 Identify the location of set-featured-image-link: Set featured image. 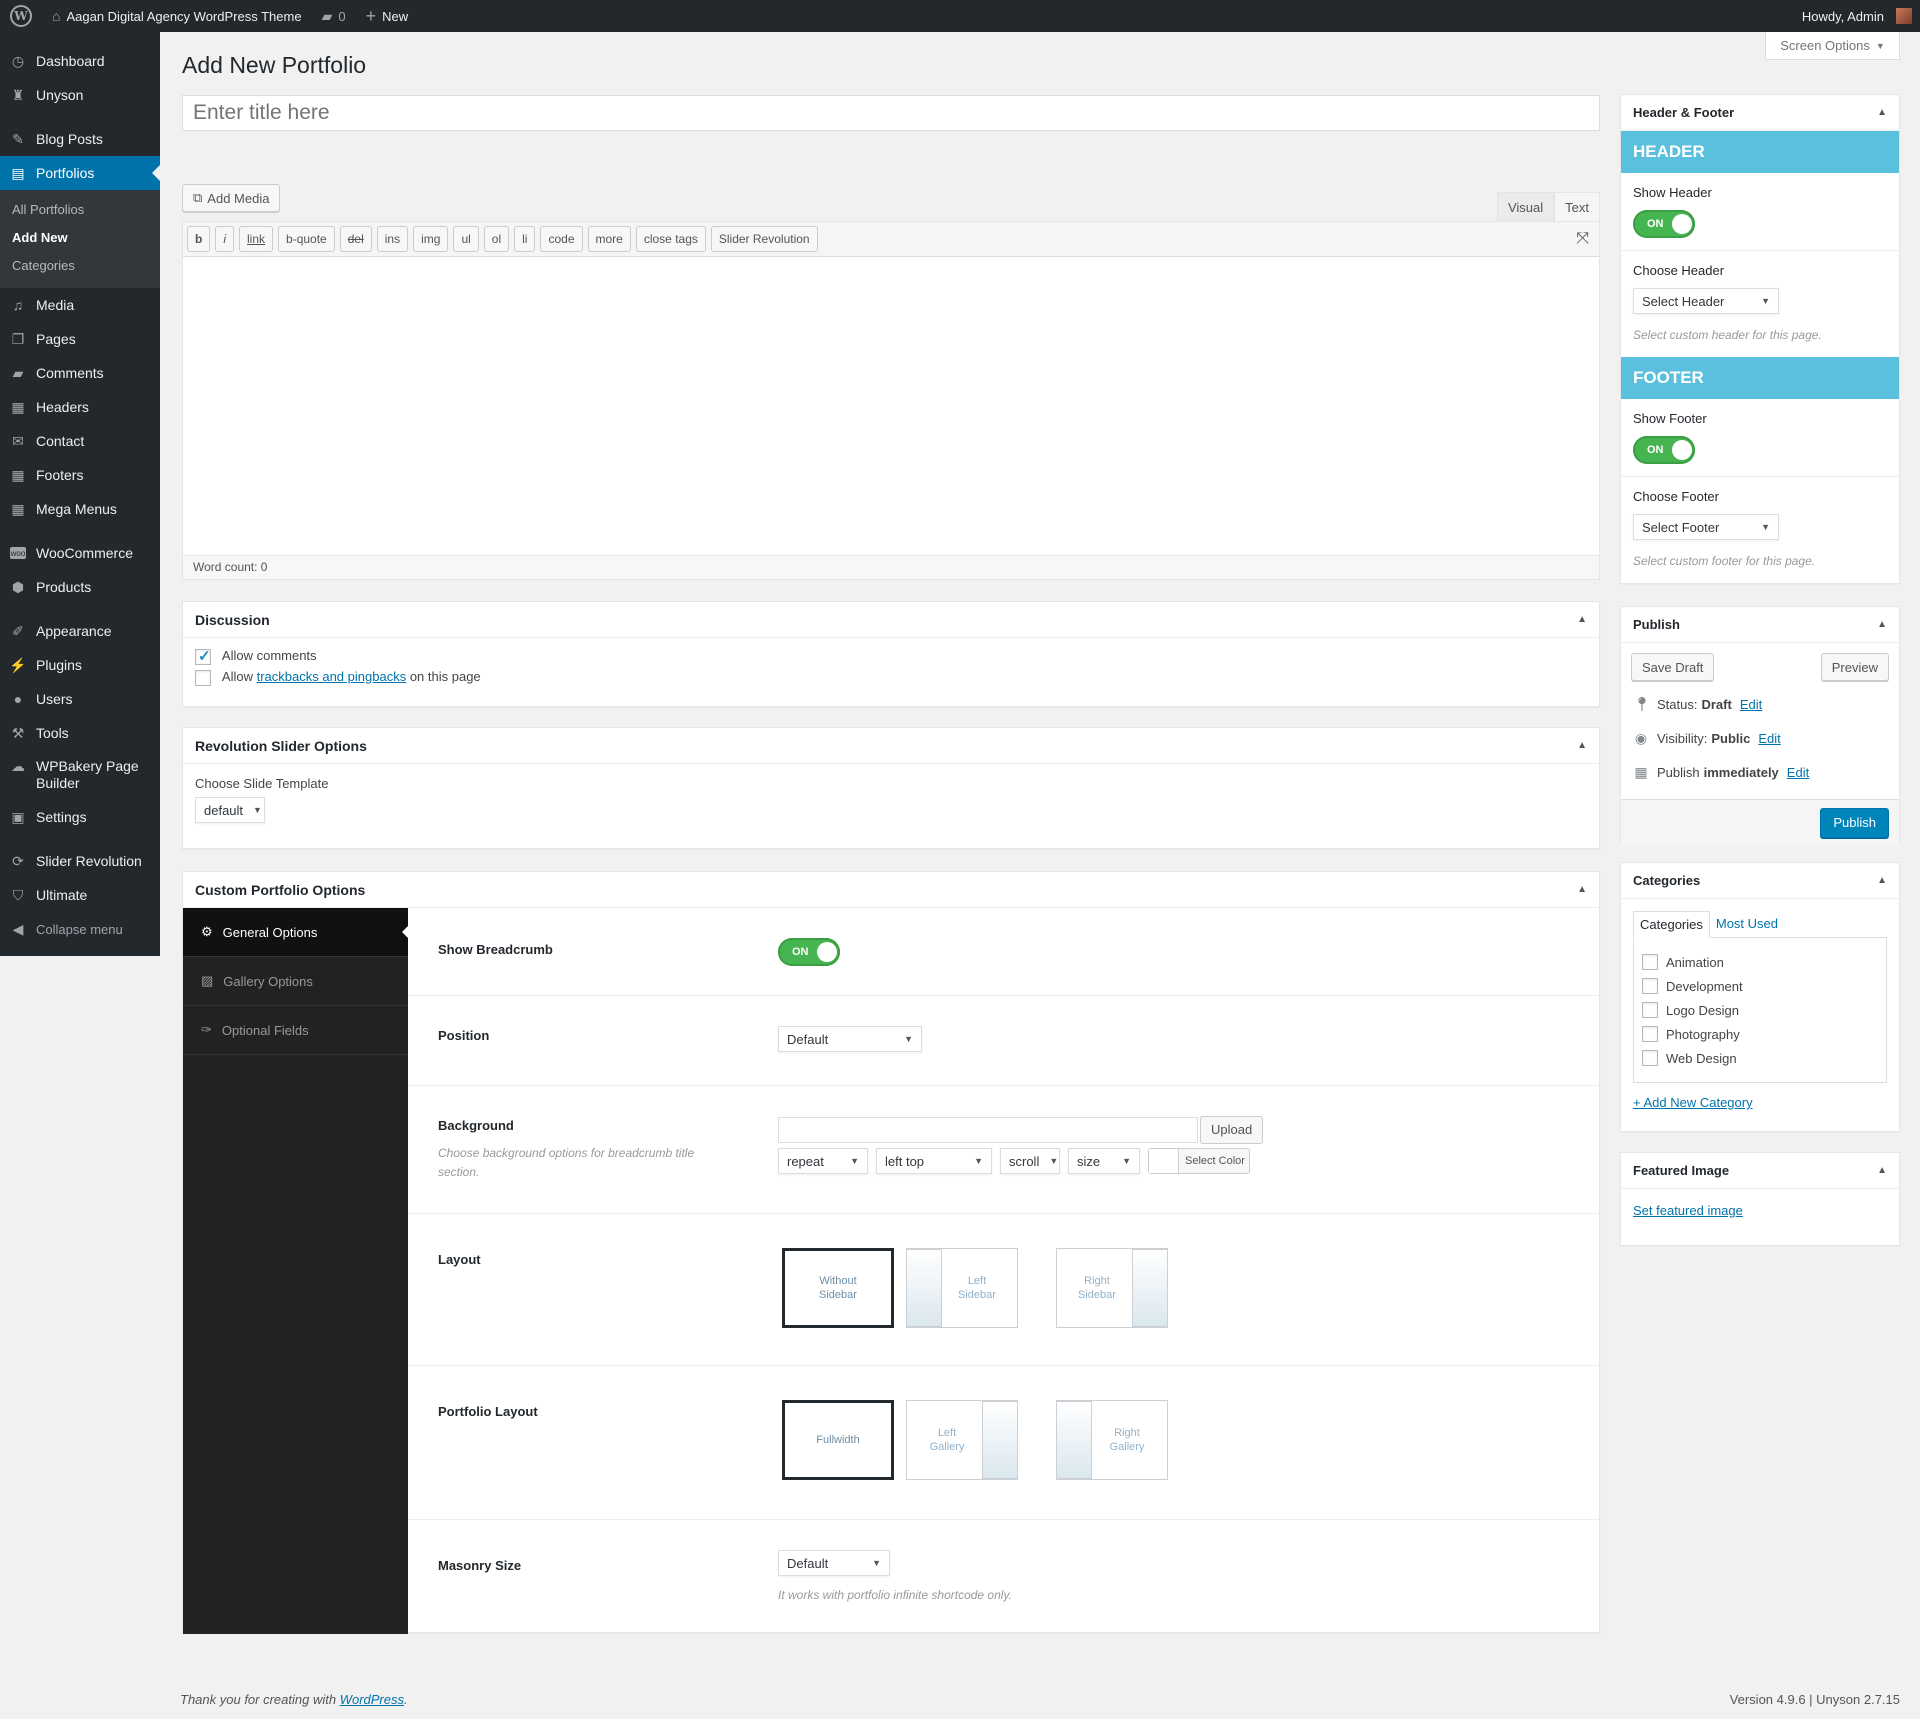
(1688, 1210).